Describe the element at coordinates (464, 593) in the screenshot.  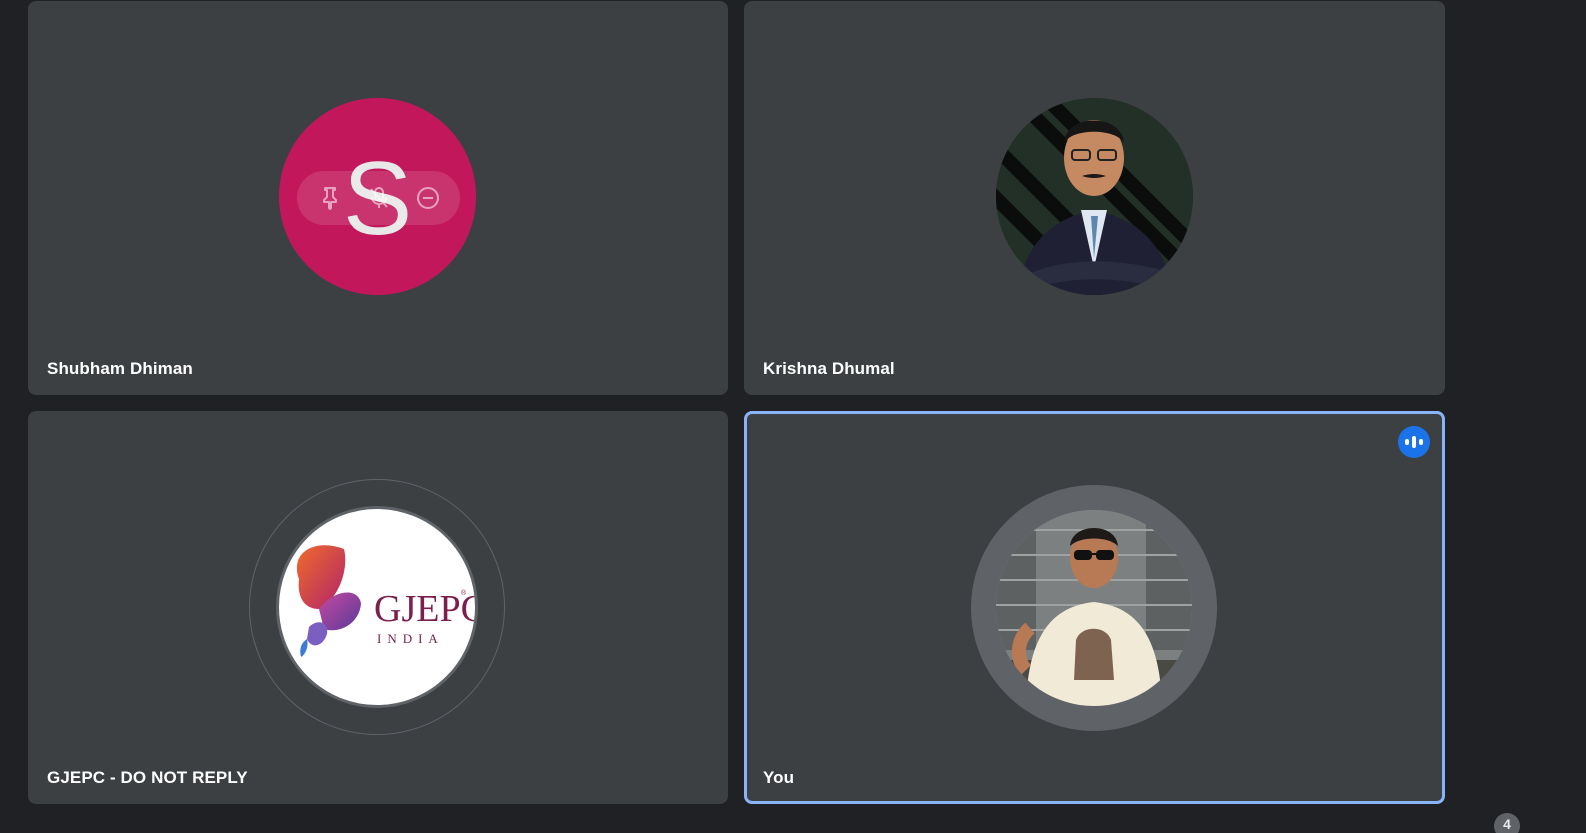
I see `logo-registered-mark: ®` at that location.